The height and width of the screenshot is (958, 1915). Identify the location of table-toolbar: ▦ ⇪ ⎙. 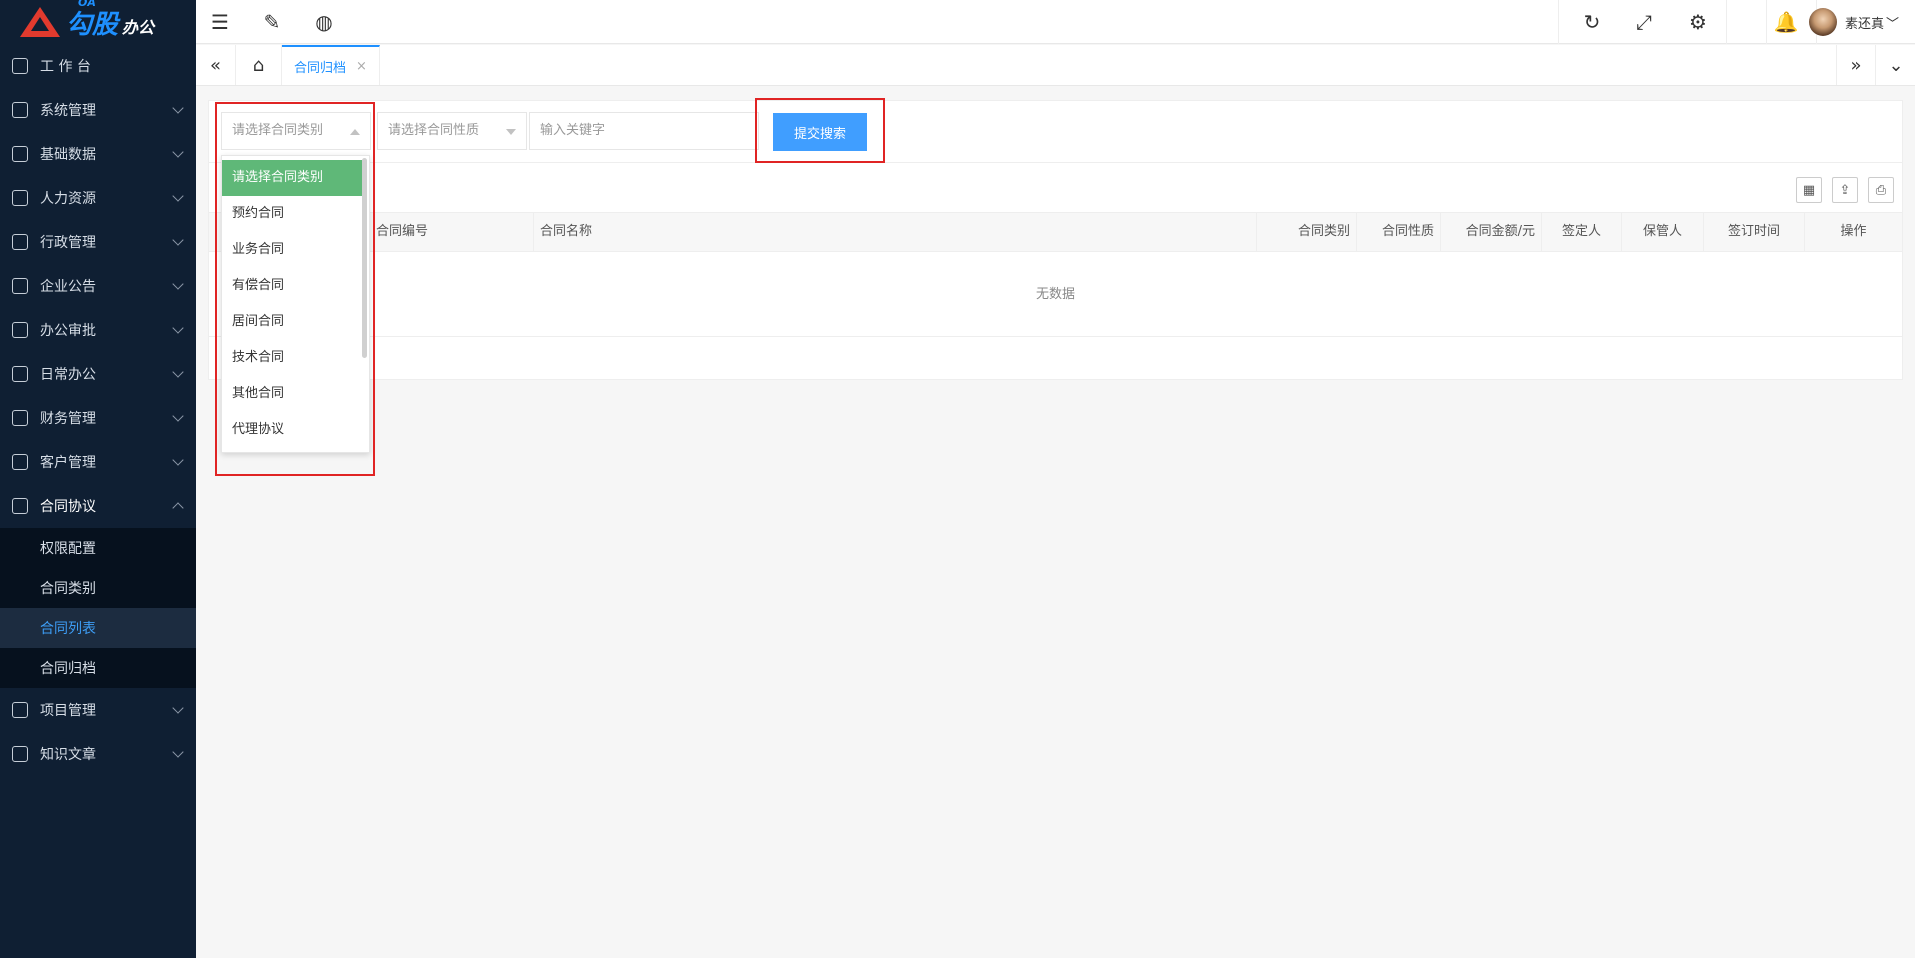
(1845, 190).